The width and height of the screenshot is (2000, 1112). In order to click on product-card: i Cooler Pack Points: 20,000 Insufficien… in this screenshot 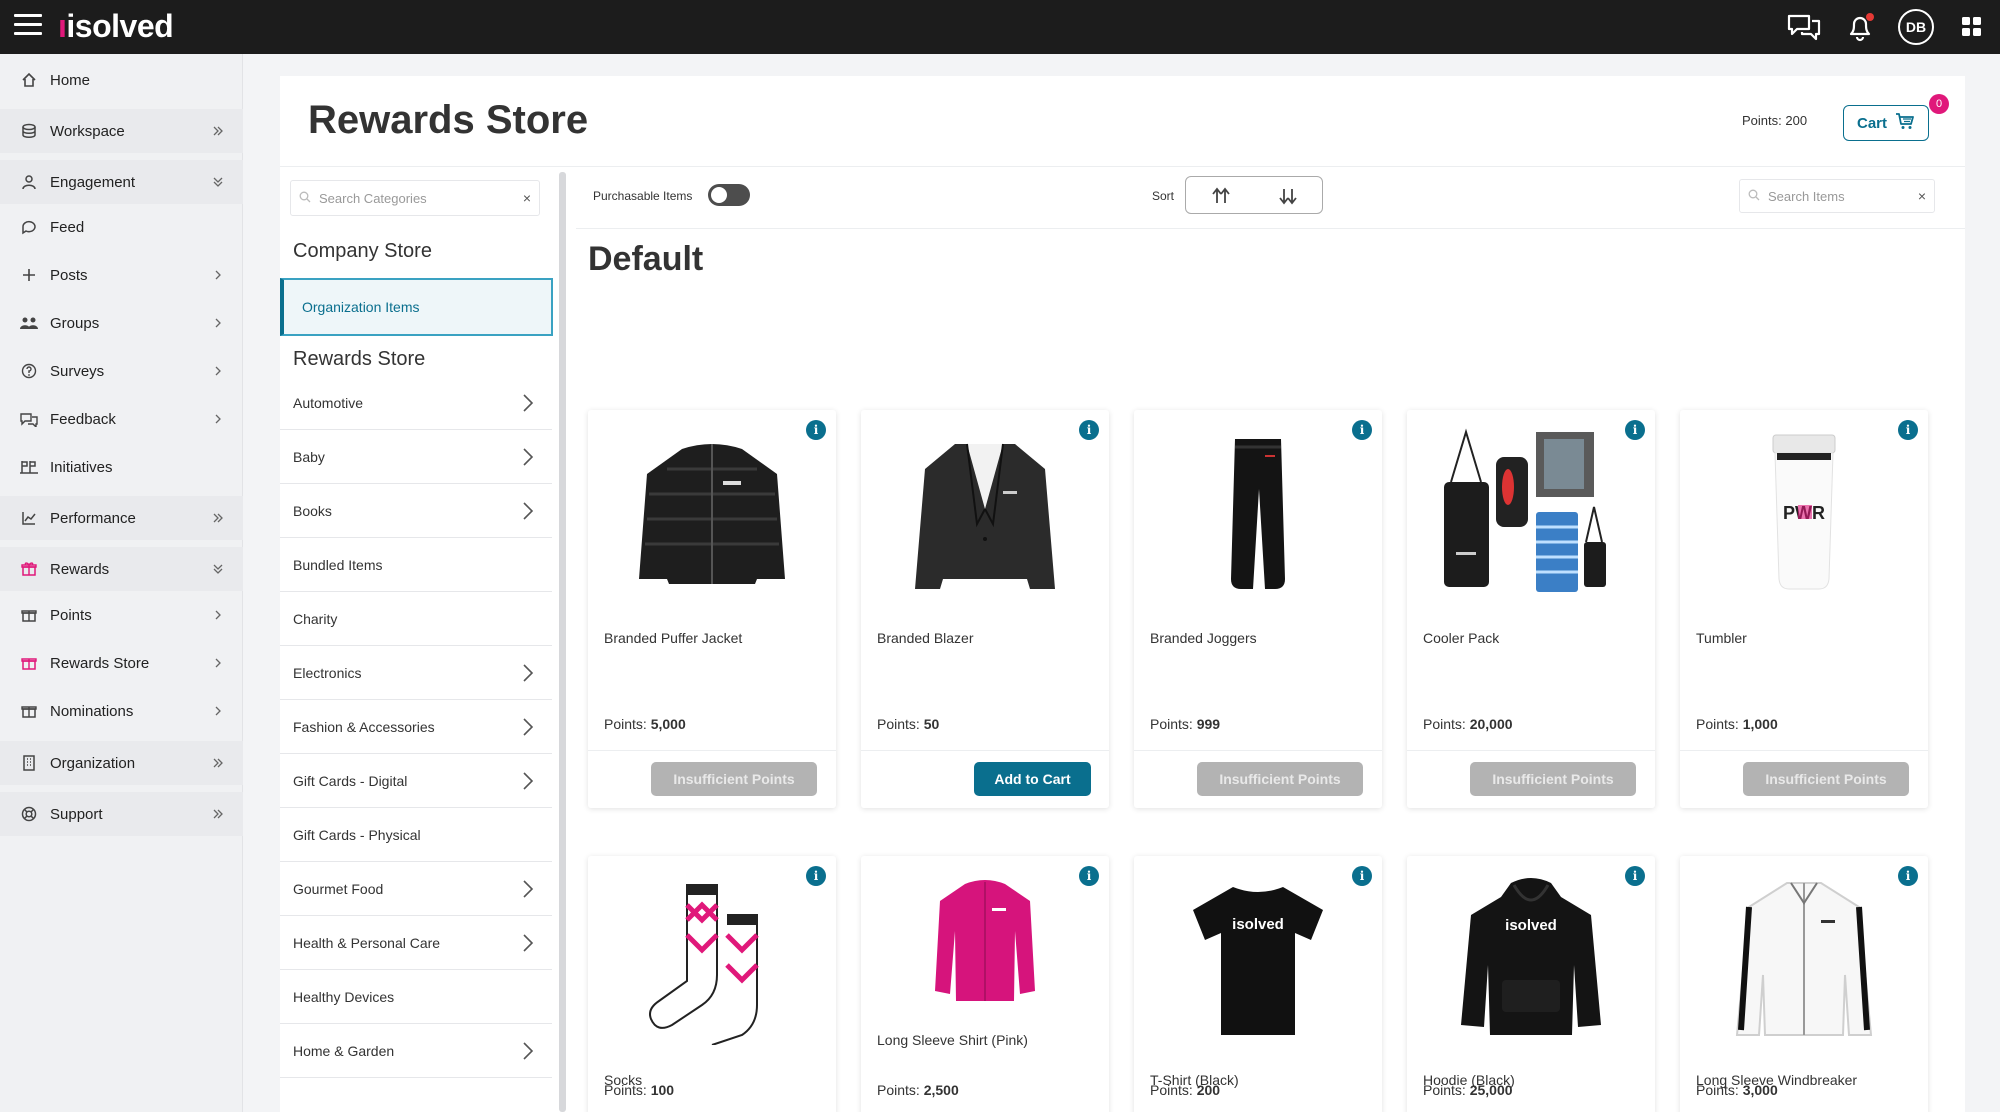, I will do `click(1531, 609)`.